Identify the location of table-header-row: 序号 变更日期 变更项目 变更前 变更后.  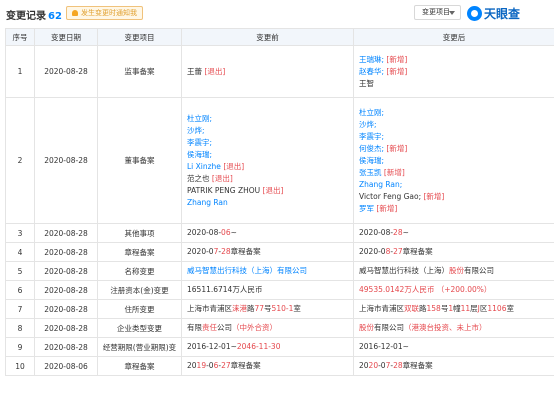
(279, 37).